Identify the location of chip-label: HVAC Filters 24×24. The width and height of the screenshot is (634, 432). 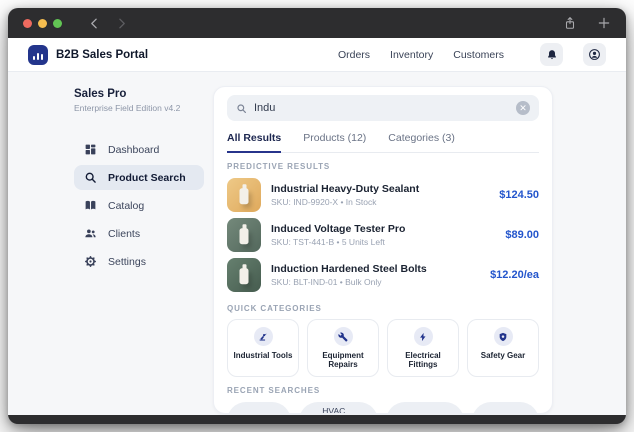
(334, 410).